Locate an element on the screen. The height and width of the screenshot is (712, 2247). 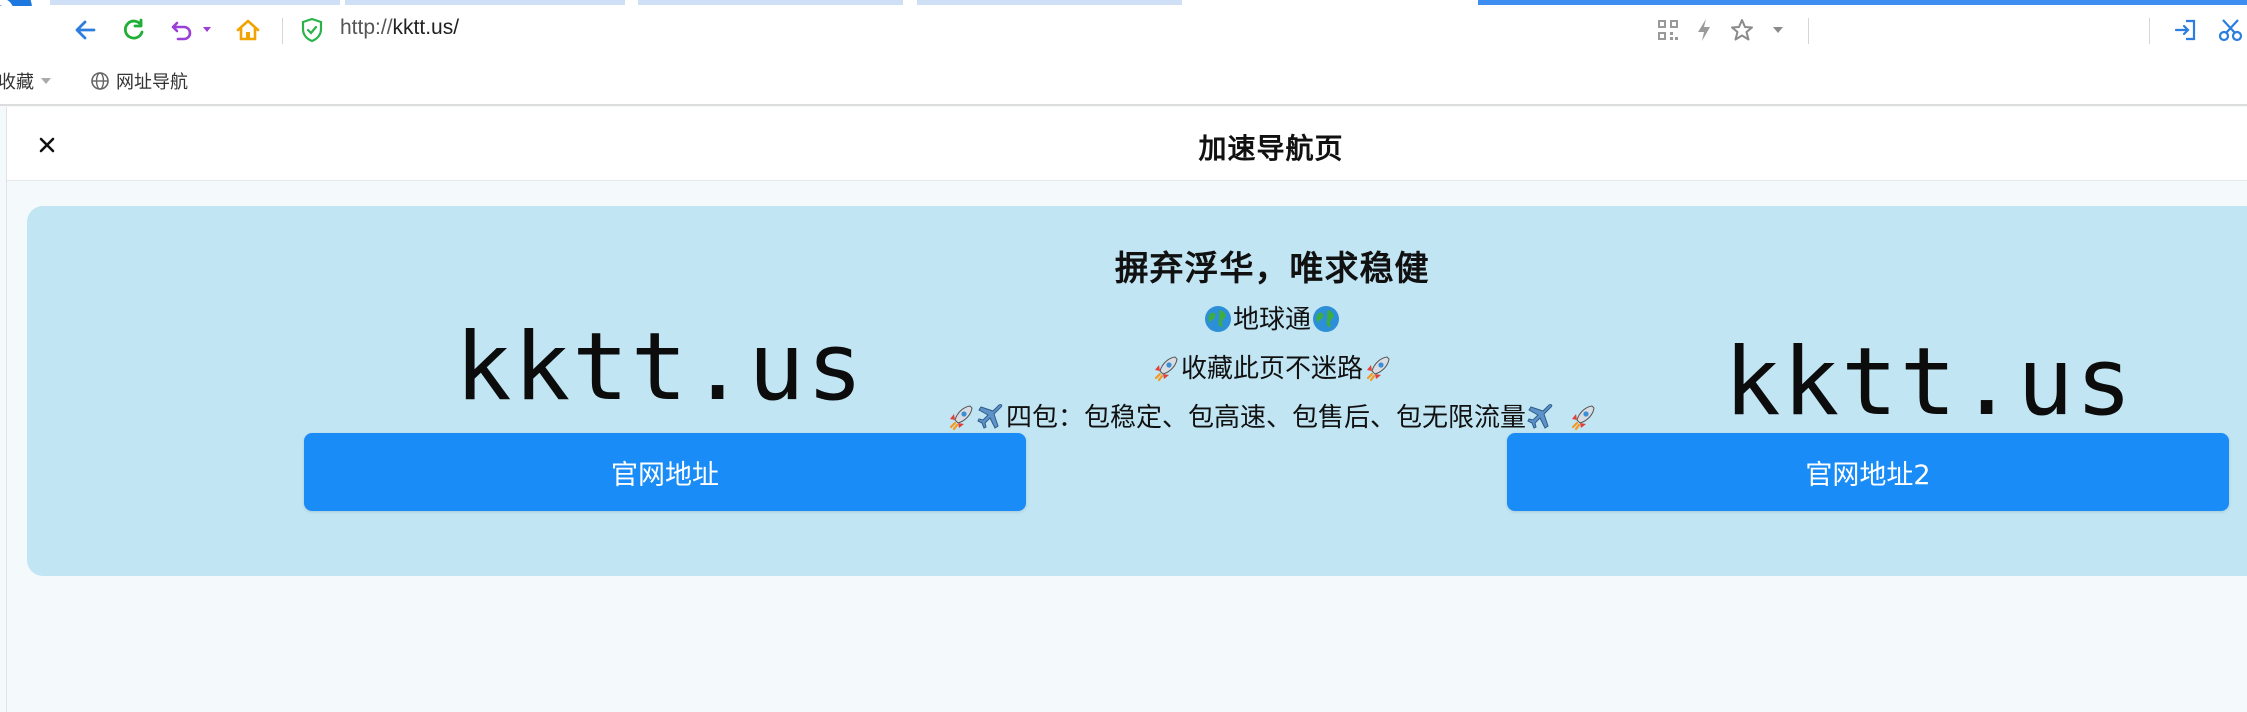
bookmark-favorites: 收藏 is located at coordinates (26, 81).